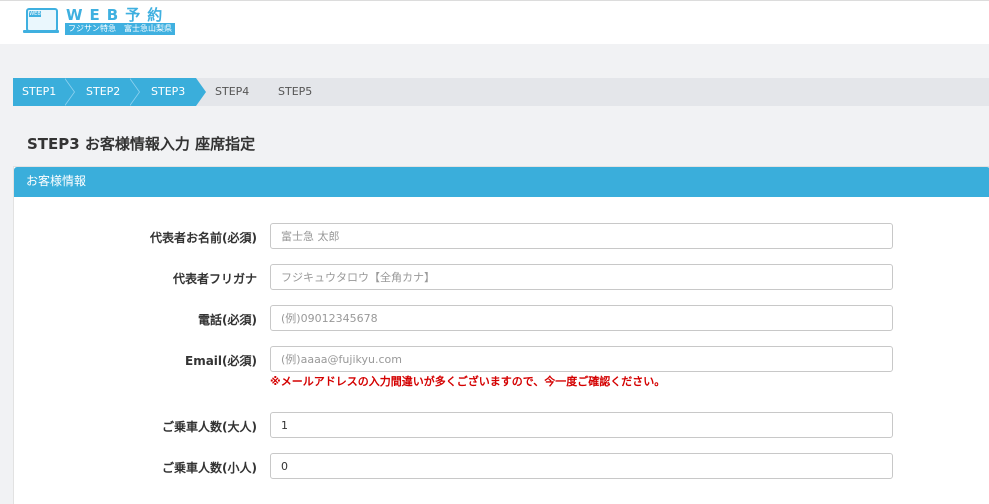 The height and width of the screenshot is (504, 989). Describe the element at coordinates (581, 236) in the screenshot. I see `name-input` at that location.